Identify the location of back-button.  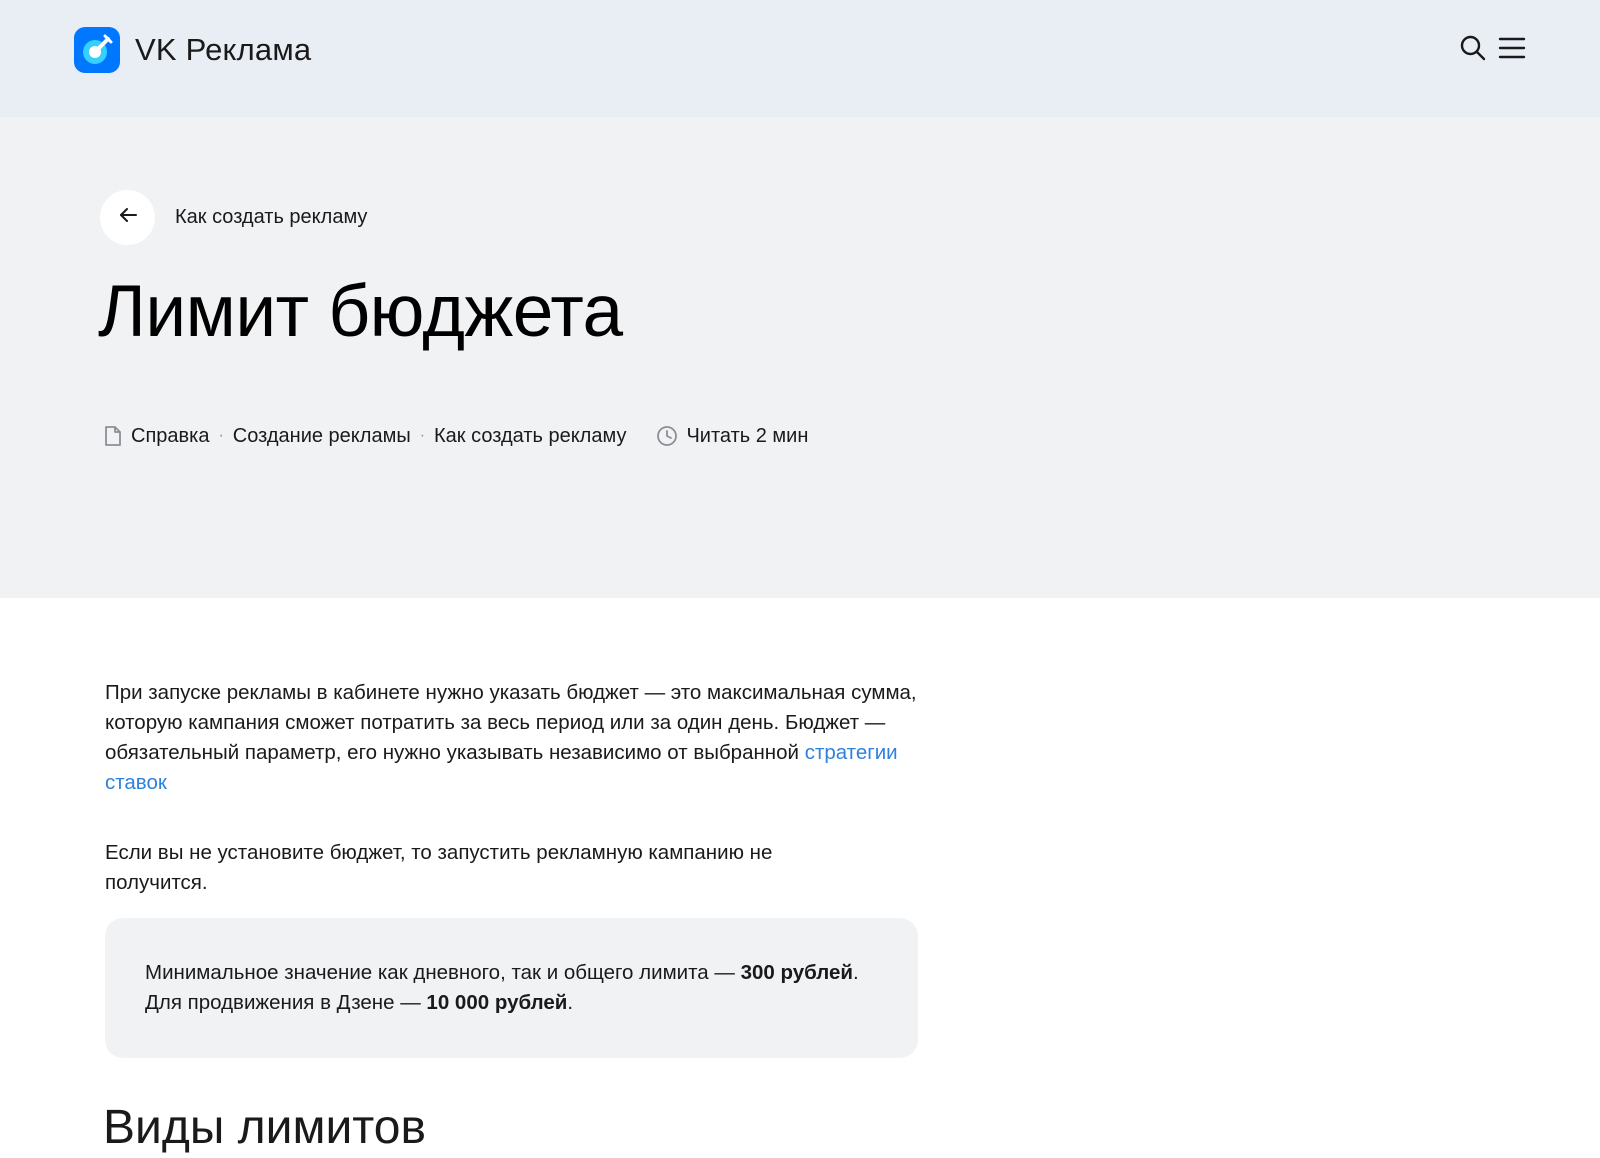
(127, 217).